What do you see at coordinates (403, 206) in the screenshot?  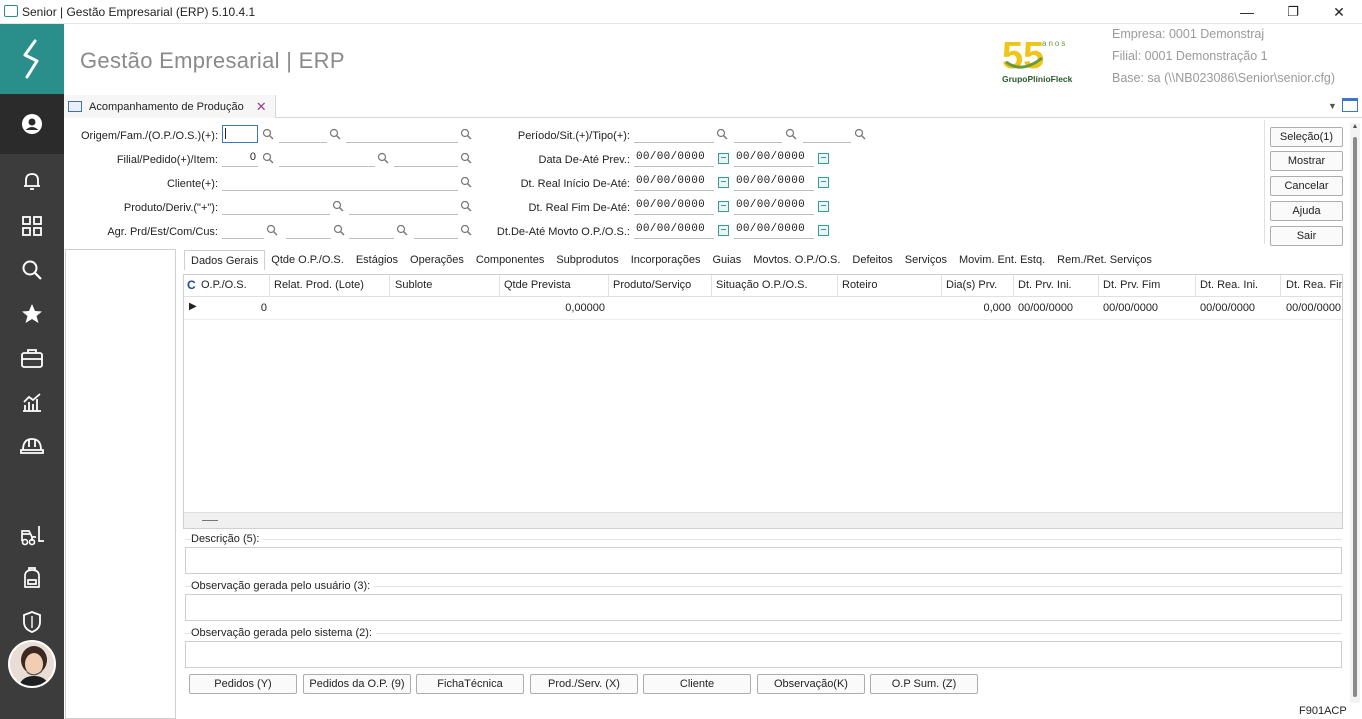 I see `derivacao-field` at bounding box center [403, 206].